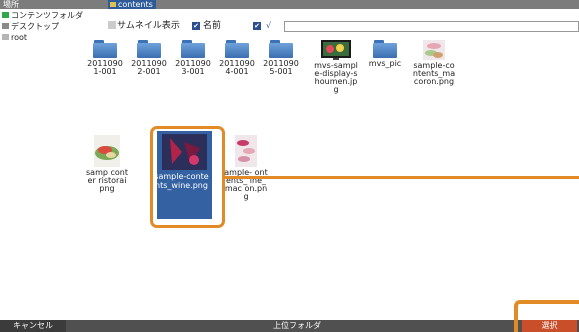 Image resolution: width=579 pixels, height=332 pixels. What do you see at coordinates (434, 73) in the screenshot?
I see `file-name: sample-contents_macoron.png` at bounding box center [434, 73].